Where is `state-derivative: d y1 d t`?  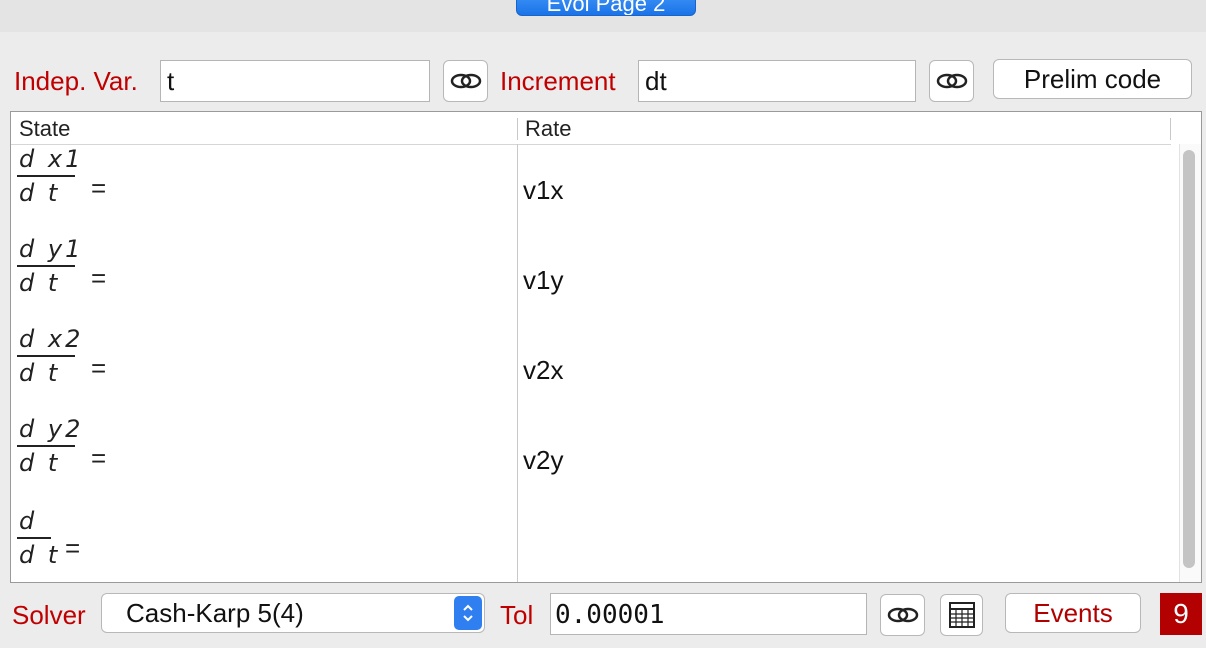
state-derivative: d y1 d t is located at coordinates (50, 266).